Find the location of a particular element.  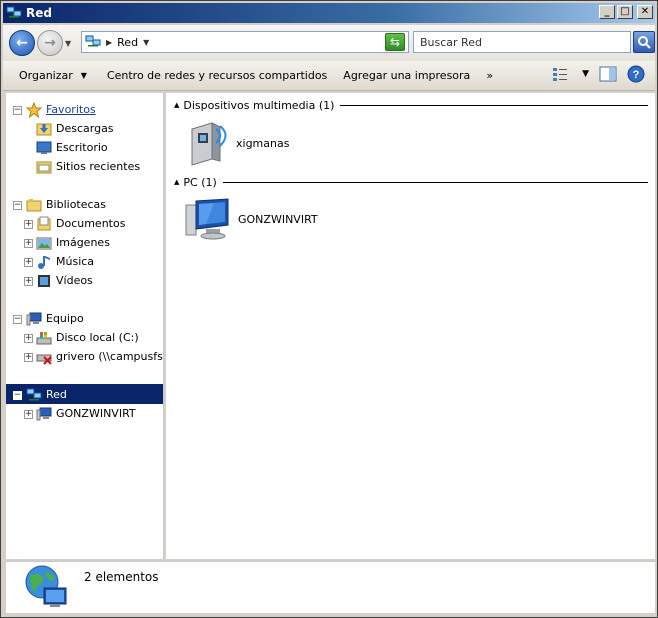

refresh-icon: ⇆ is located at coordinates (395, 42).